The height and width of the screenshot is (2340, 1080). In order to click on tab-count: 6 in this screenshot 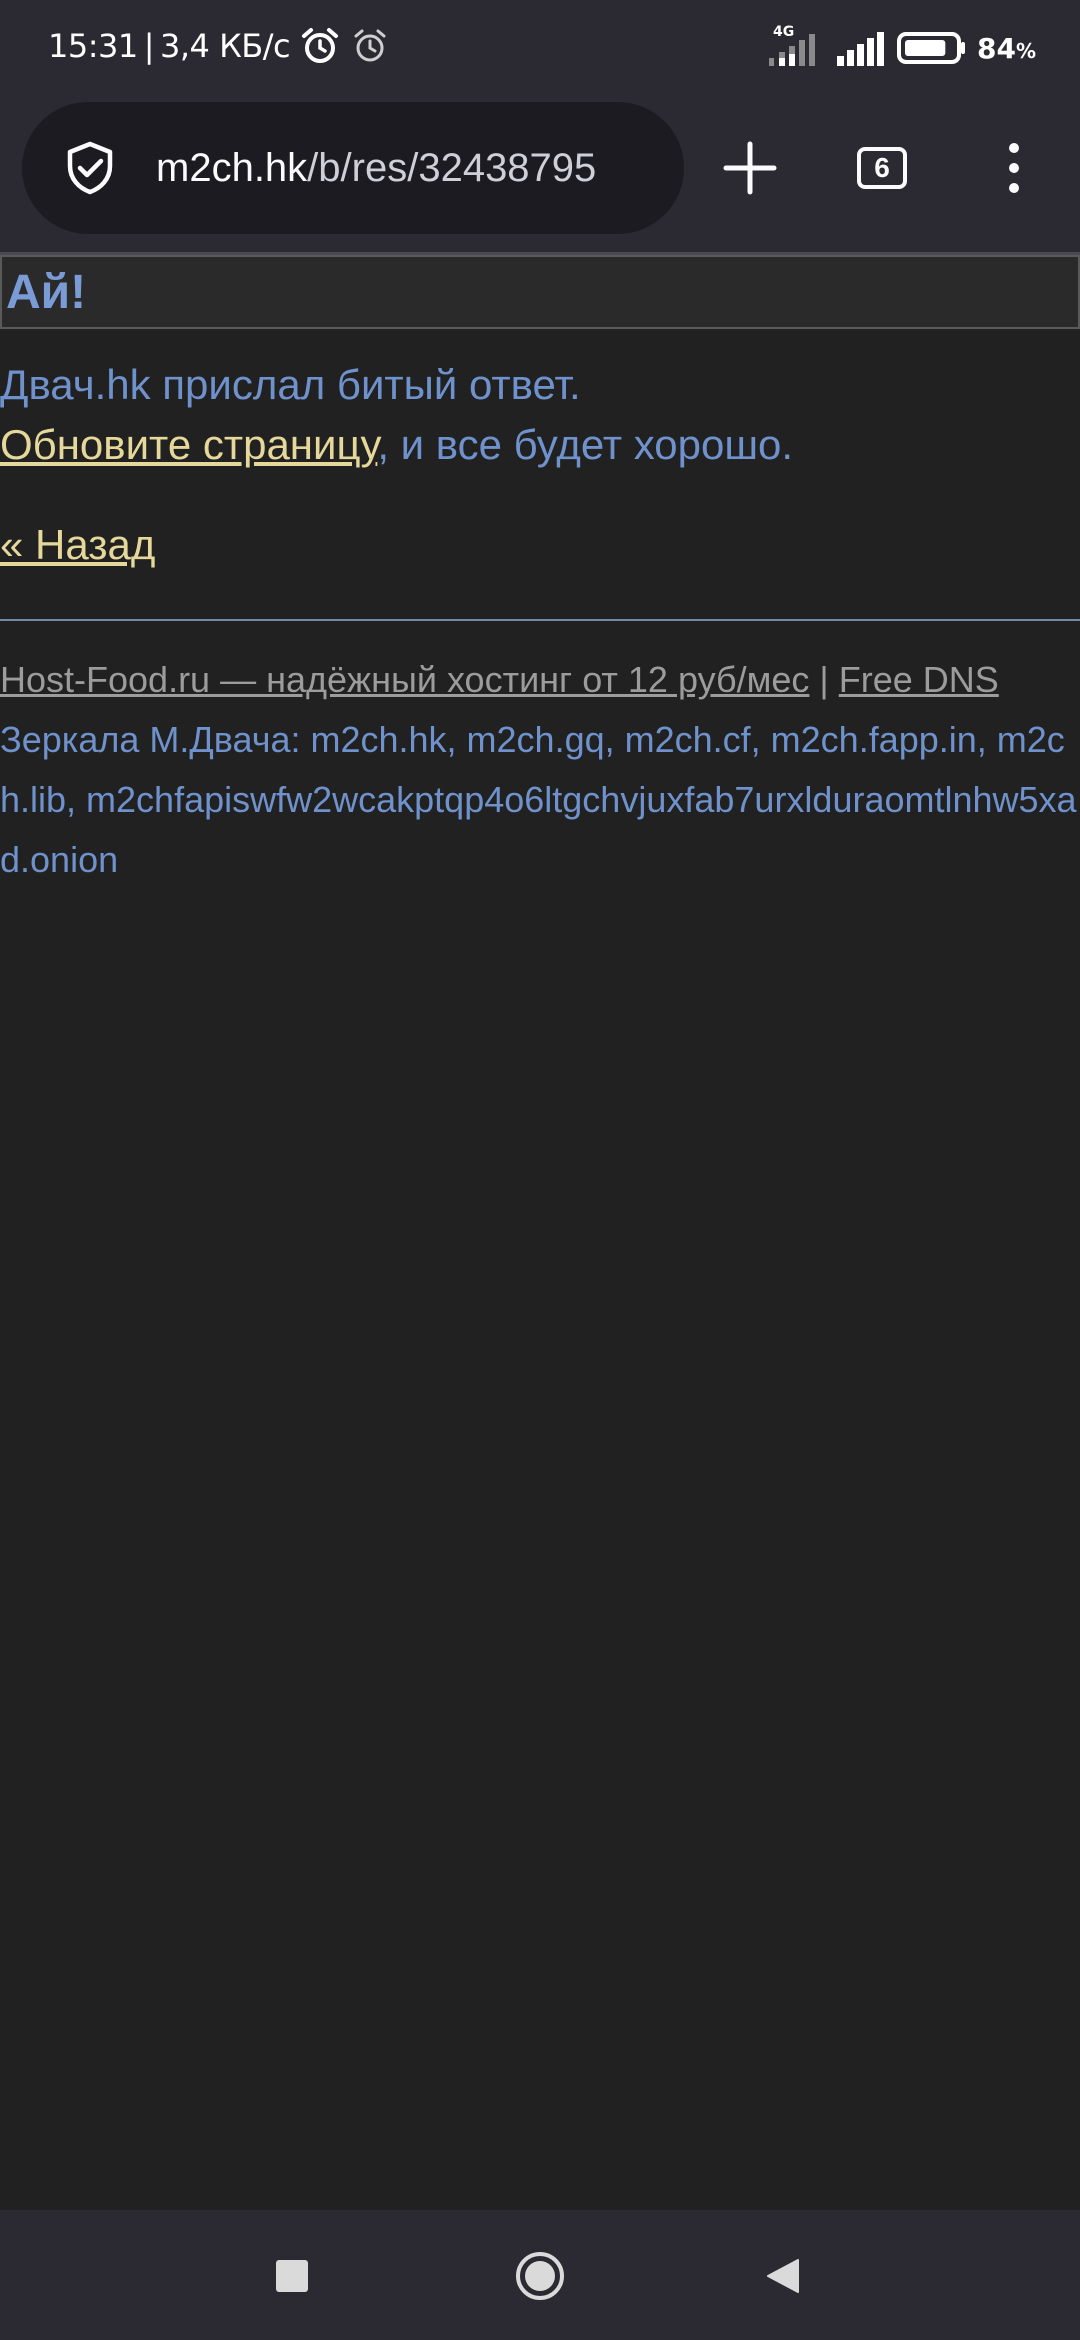, I will do `click(882, 167)`.